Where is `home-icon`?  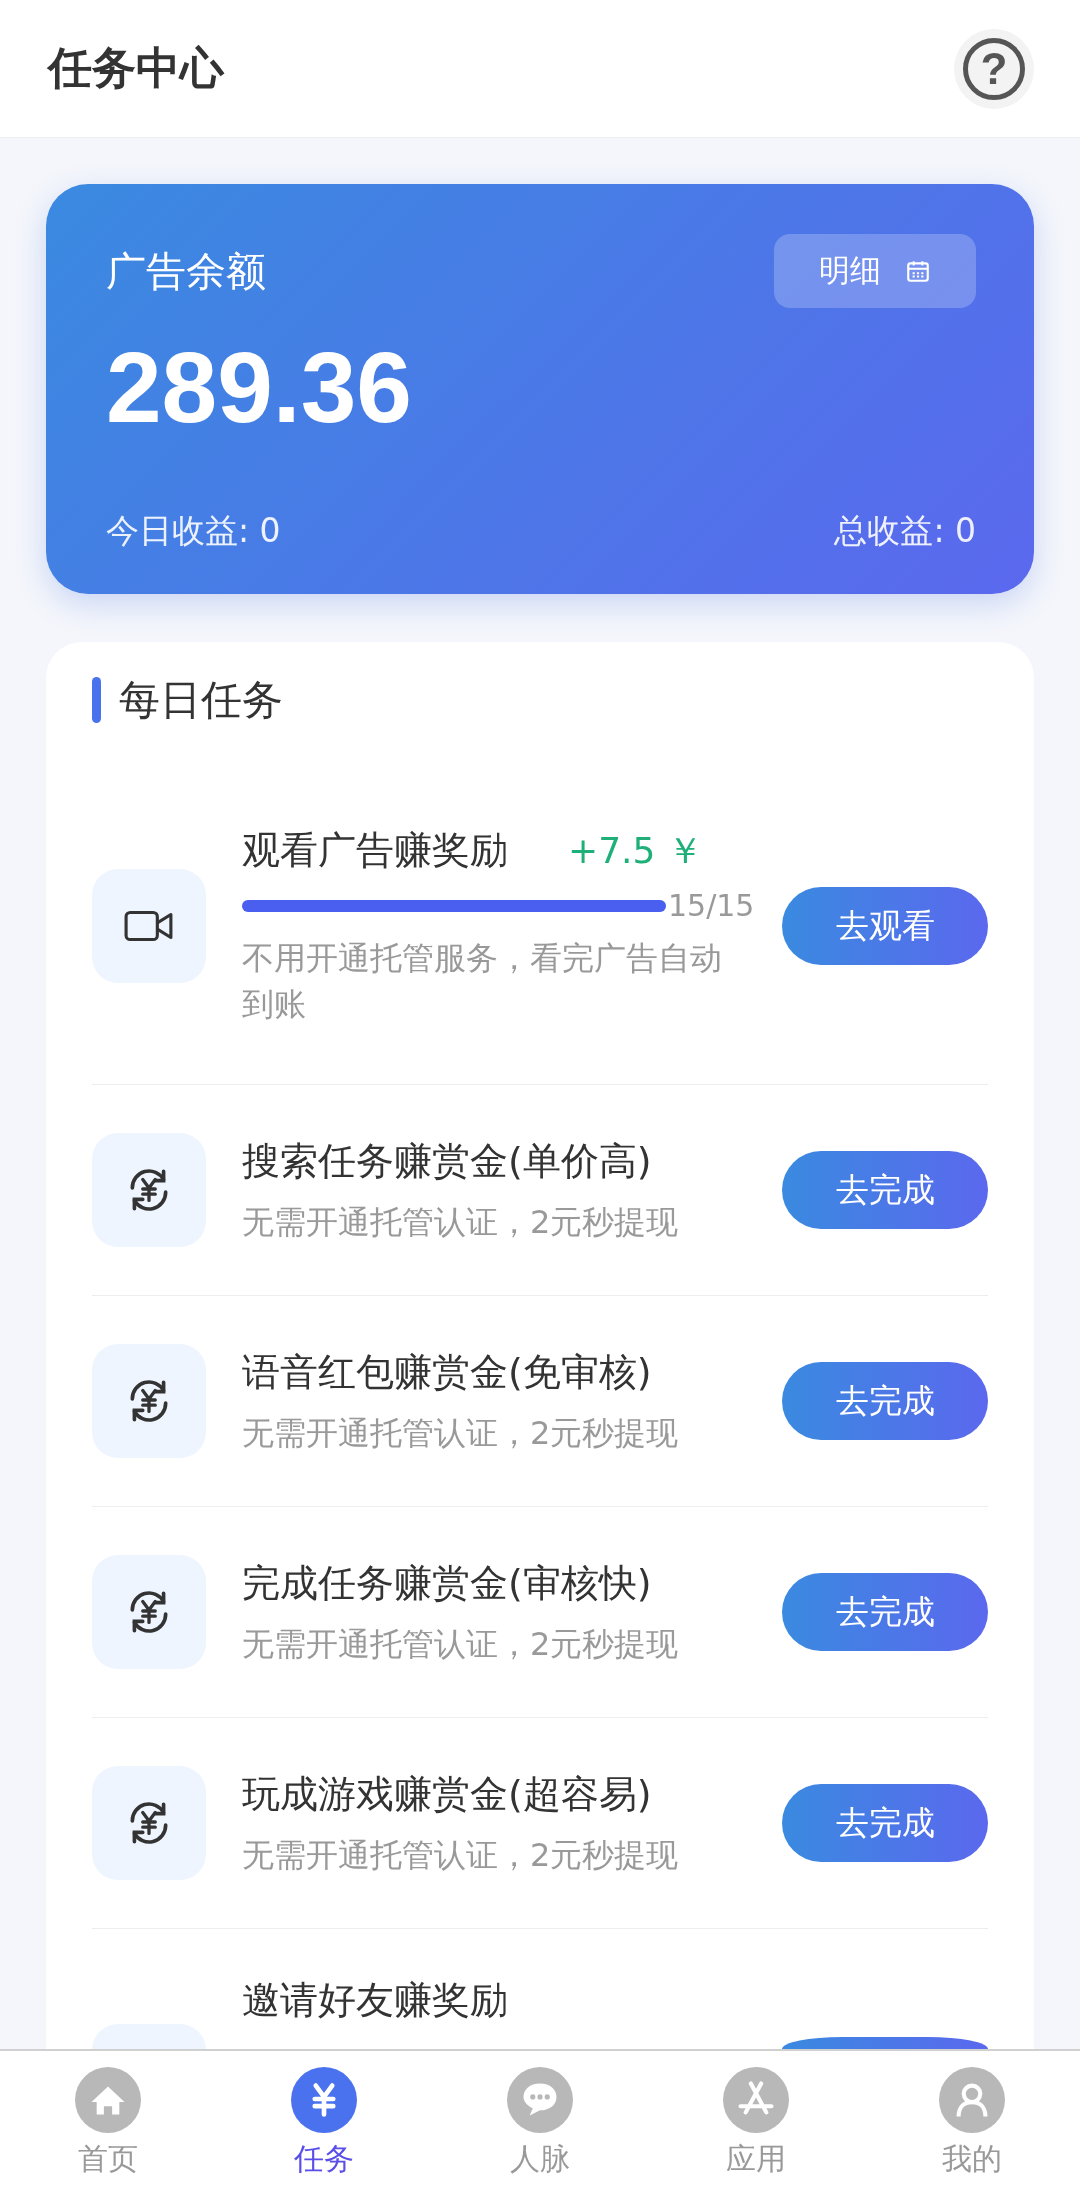
home-icon is located at coordinates (108, 2100).